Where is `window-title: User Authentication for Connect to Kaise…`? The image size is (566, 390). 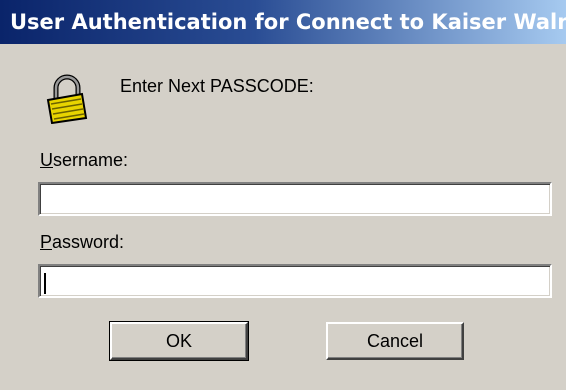 window-title: User Authentication for Connect to Kaise… is located at coordinates (288, 22).